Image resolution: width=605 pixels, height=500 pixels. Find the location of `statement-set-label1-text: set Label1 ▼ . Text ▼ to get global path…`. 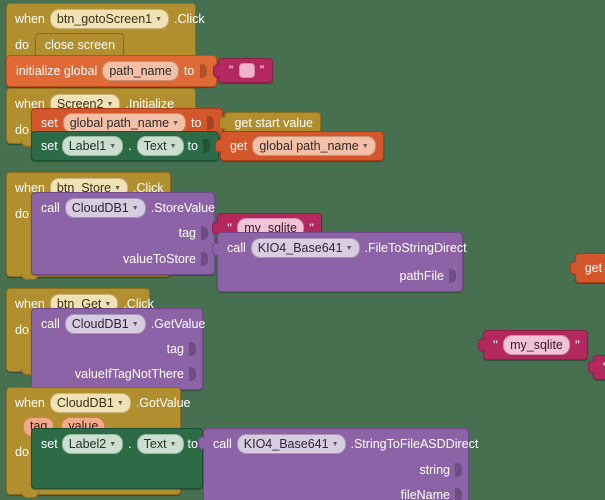

statement-set-label1-text: set Label1 ▼ . Text ▼ to get global path… is located at coordinates (207, 146).